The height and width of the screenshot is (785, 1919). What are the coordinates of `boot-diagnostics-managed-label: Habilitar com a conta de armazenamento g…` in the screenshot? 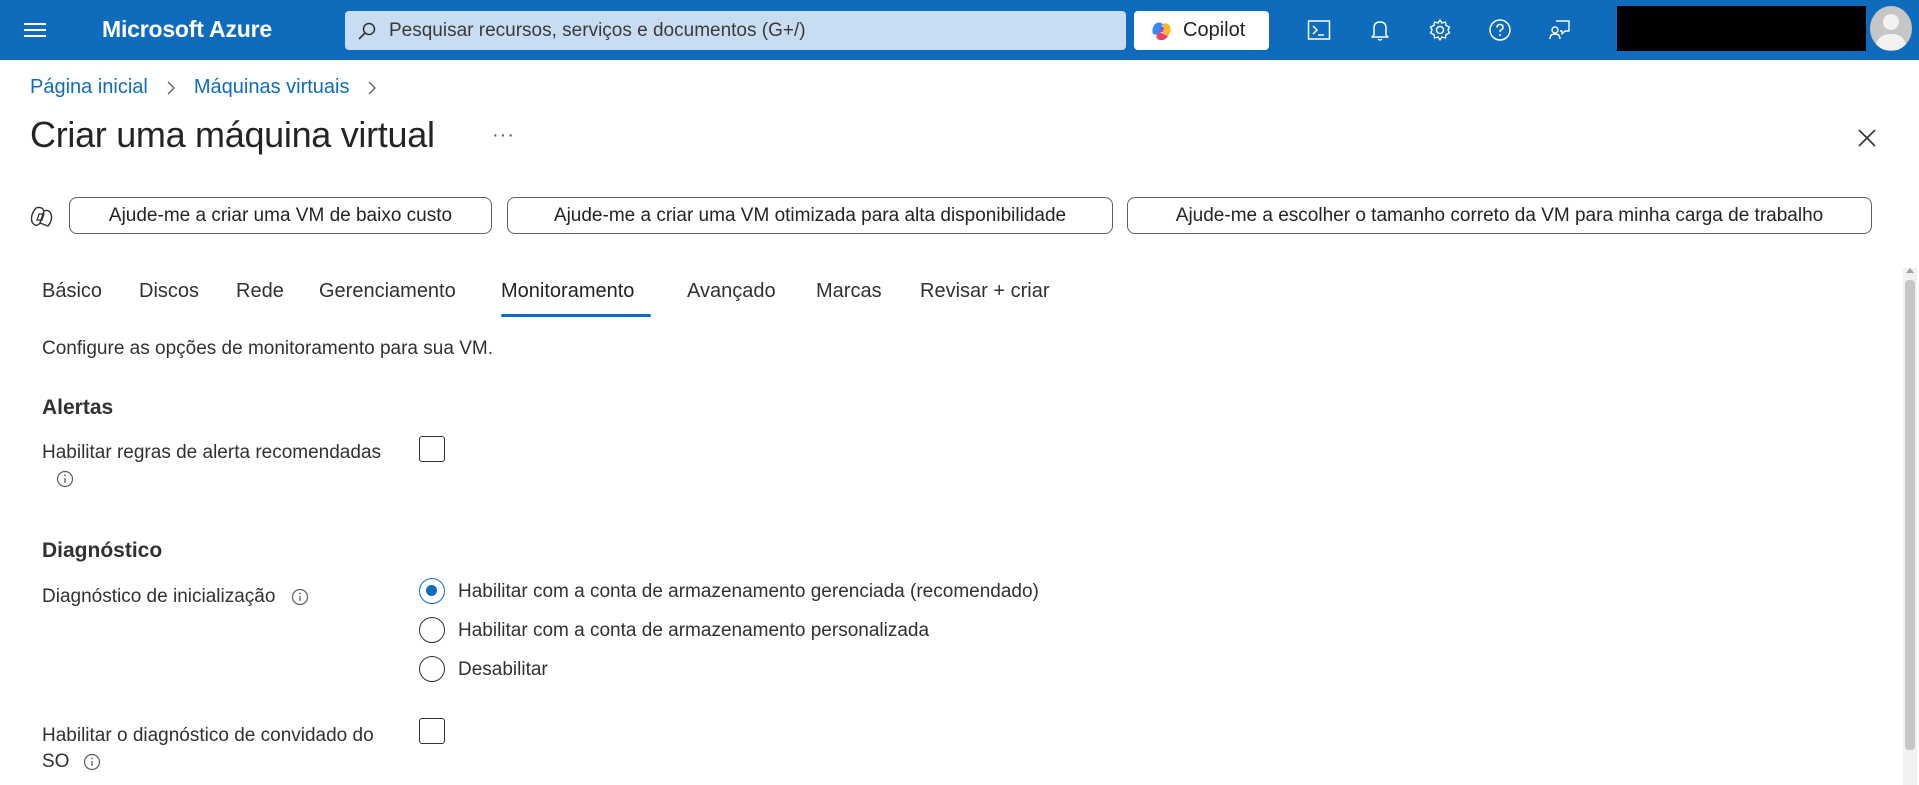 It's located at (748, 592).